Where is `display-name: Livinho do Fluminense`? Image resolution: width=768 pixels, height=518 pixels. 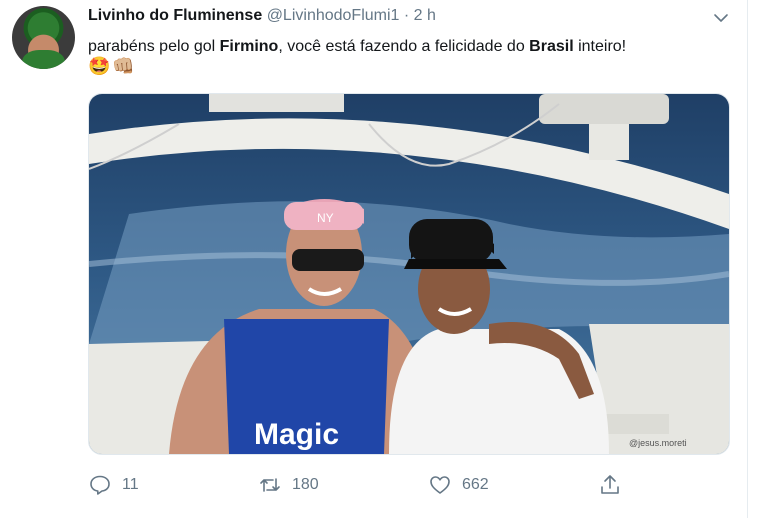
display-name: Livinho do Fluminense is located at coordinates (175, 15).